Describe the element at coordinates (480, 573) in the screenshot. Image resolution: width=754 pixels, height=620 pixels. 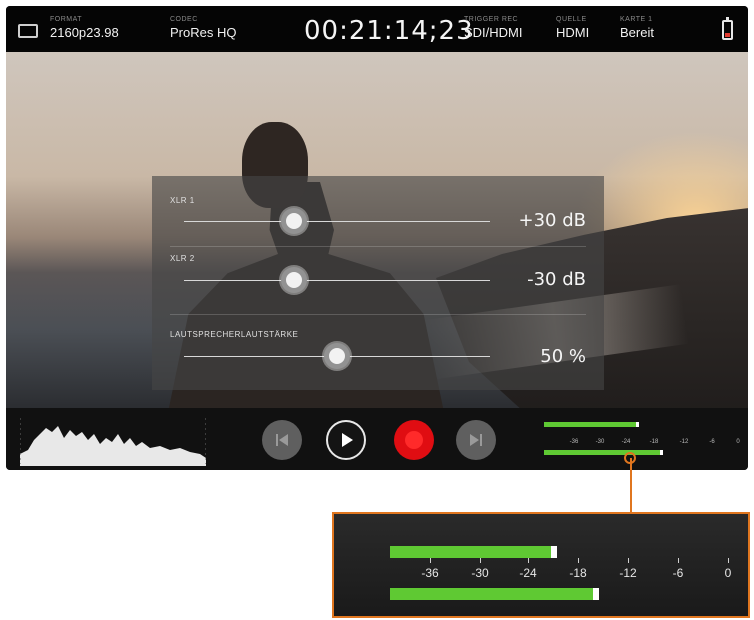
I see `meter-tick-label: -30` at that location.